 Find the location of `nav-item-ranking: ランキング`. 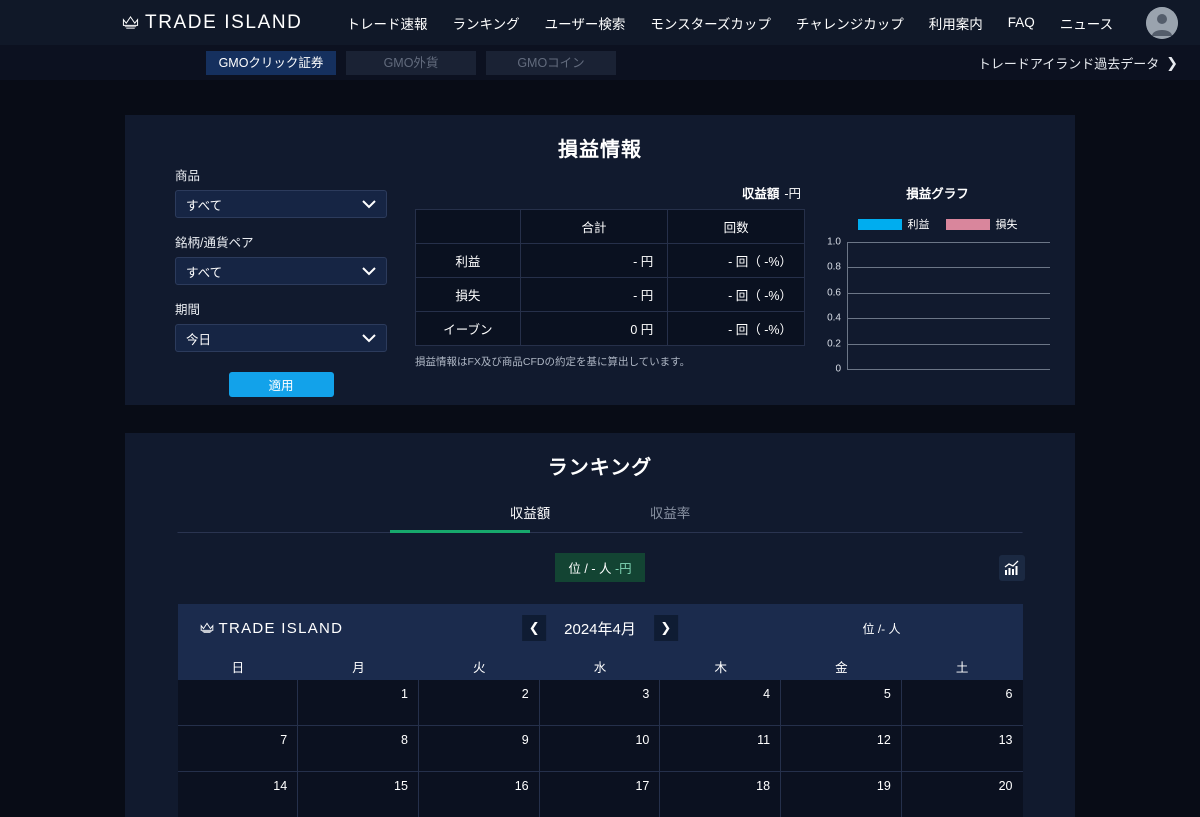

nav-item-ranking: ランキング is located at coordinates (486, 23).